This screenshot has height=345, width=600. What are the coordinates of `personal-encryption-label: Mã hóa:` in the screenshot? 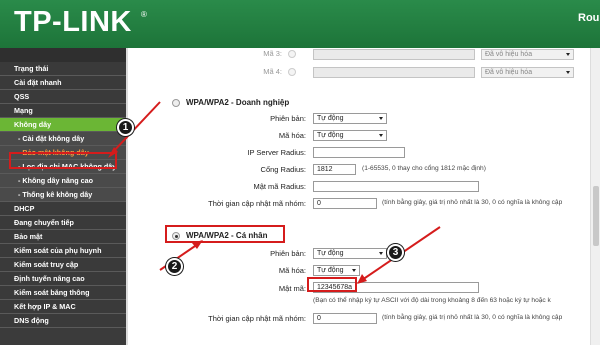 It's located at (292, 270).